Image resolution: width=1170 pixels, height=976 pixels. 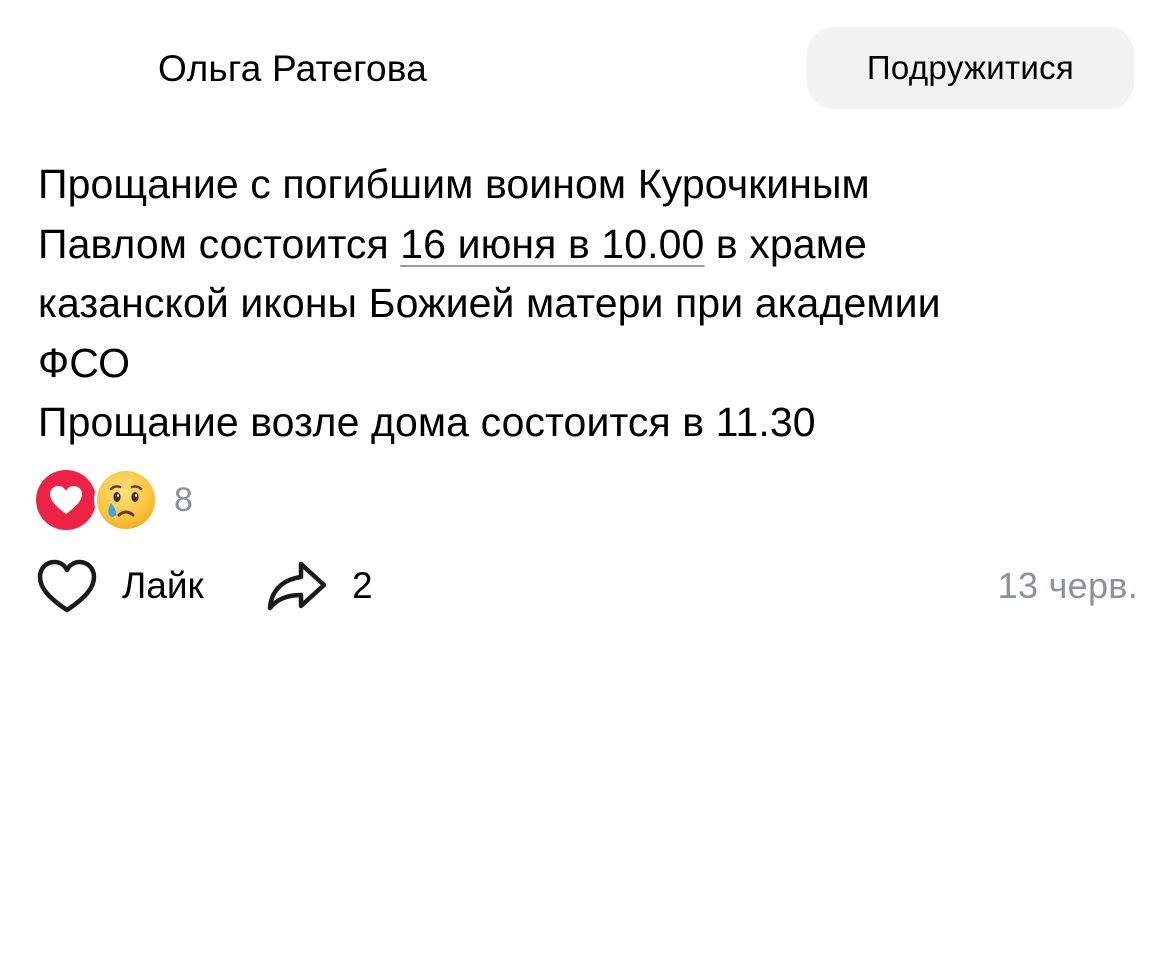 What do you see at coordinates (362, 585) in the screenshot?
I see `share-count: 2` at bounding box center [362, 585].